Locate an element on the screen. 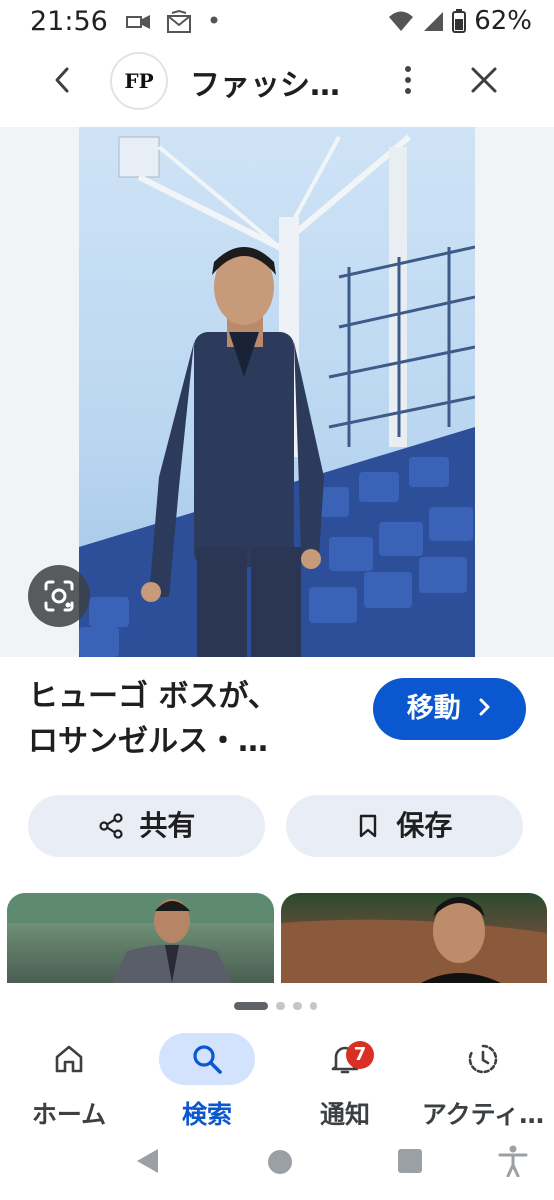  bookmark-icon is located at coordinates (367, 826).